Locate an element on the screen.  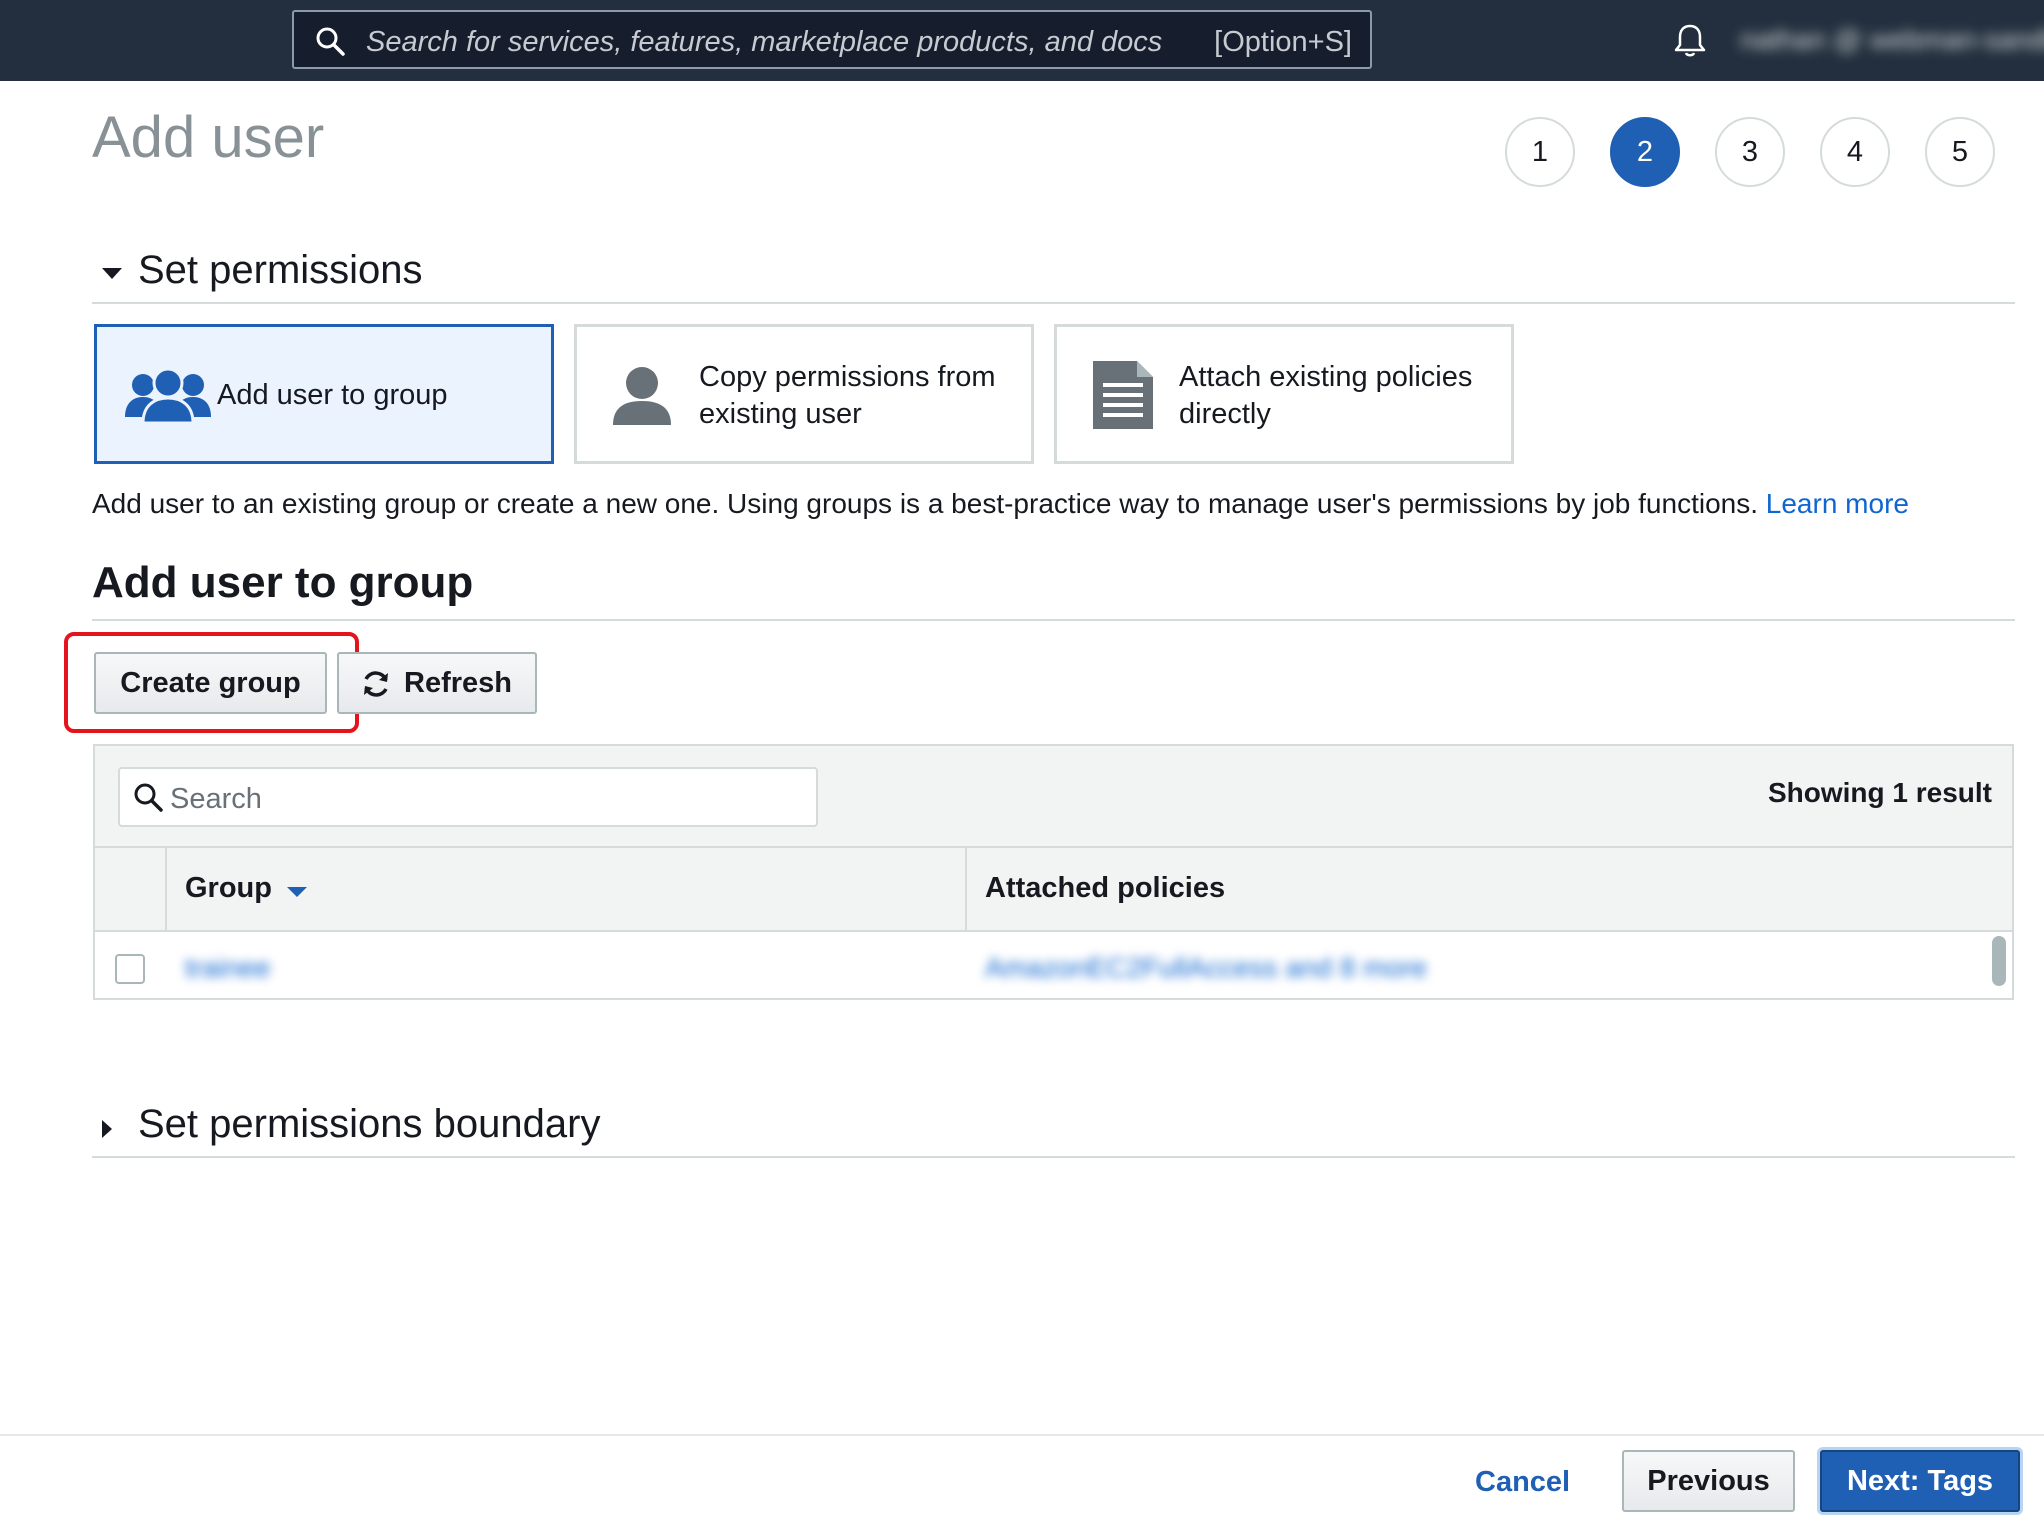
group-name-link: trainee is located at coordinates (228, 968).